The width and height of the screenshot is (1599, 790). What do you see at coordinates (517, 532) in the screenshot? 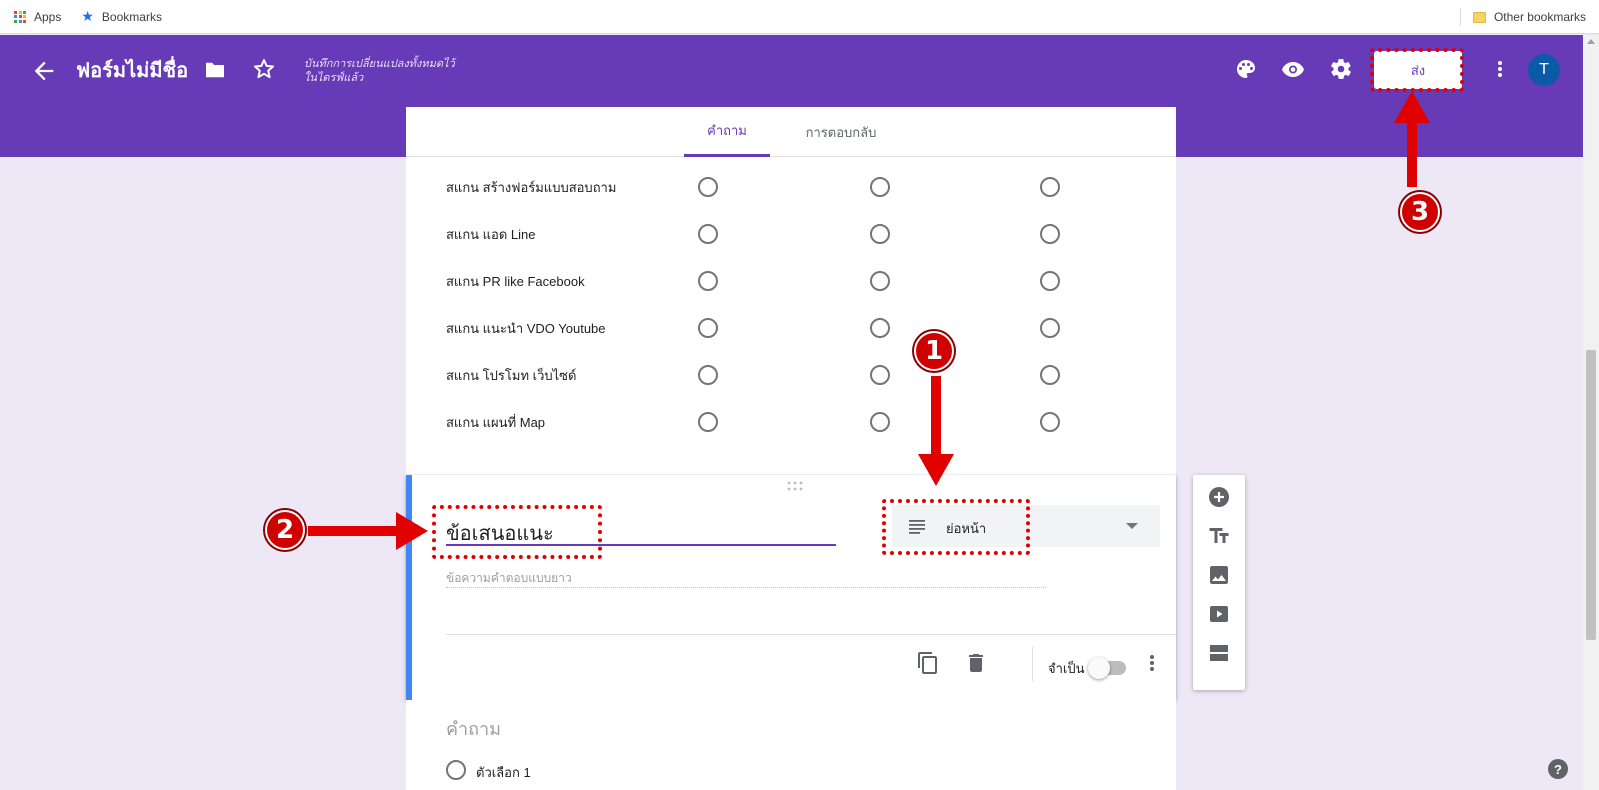
I see `title-highlight-box` at bounding box center [517, 532].